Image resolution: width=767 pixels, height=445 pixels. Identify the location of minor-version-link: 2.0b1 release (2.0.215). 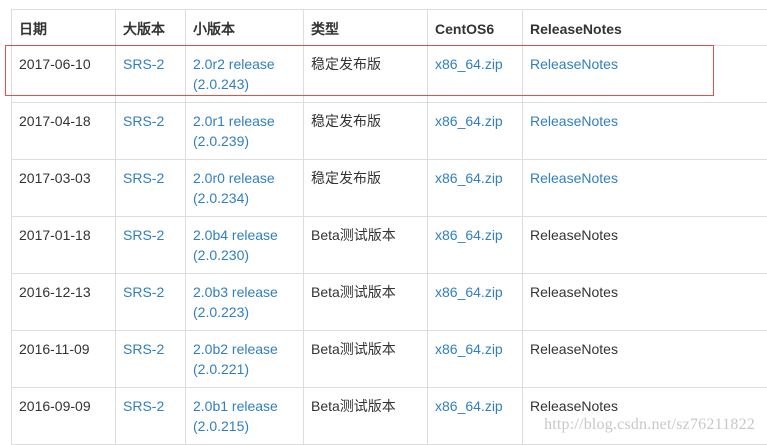
(235, 416).